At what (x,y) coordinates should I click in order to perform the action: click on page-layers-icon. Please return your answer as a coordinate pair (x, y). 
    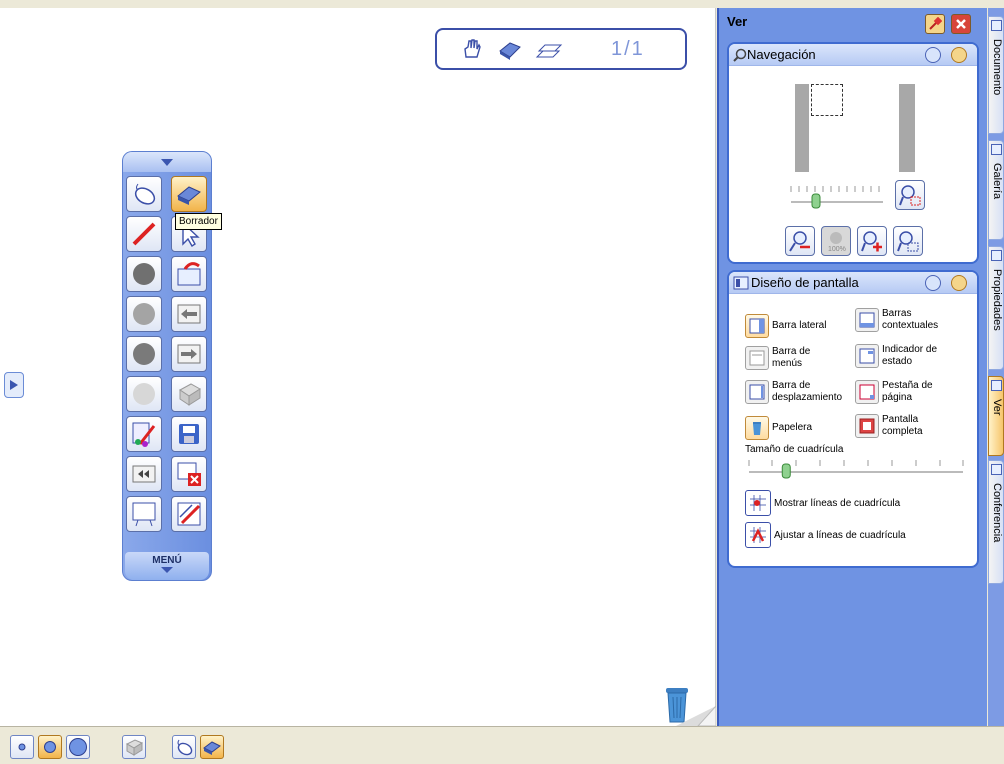
    Looking at the image, I should click on (548, 49).